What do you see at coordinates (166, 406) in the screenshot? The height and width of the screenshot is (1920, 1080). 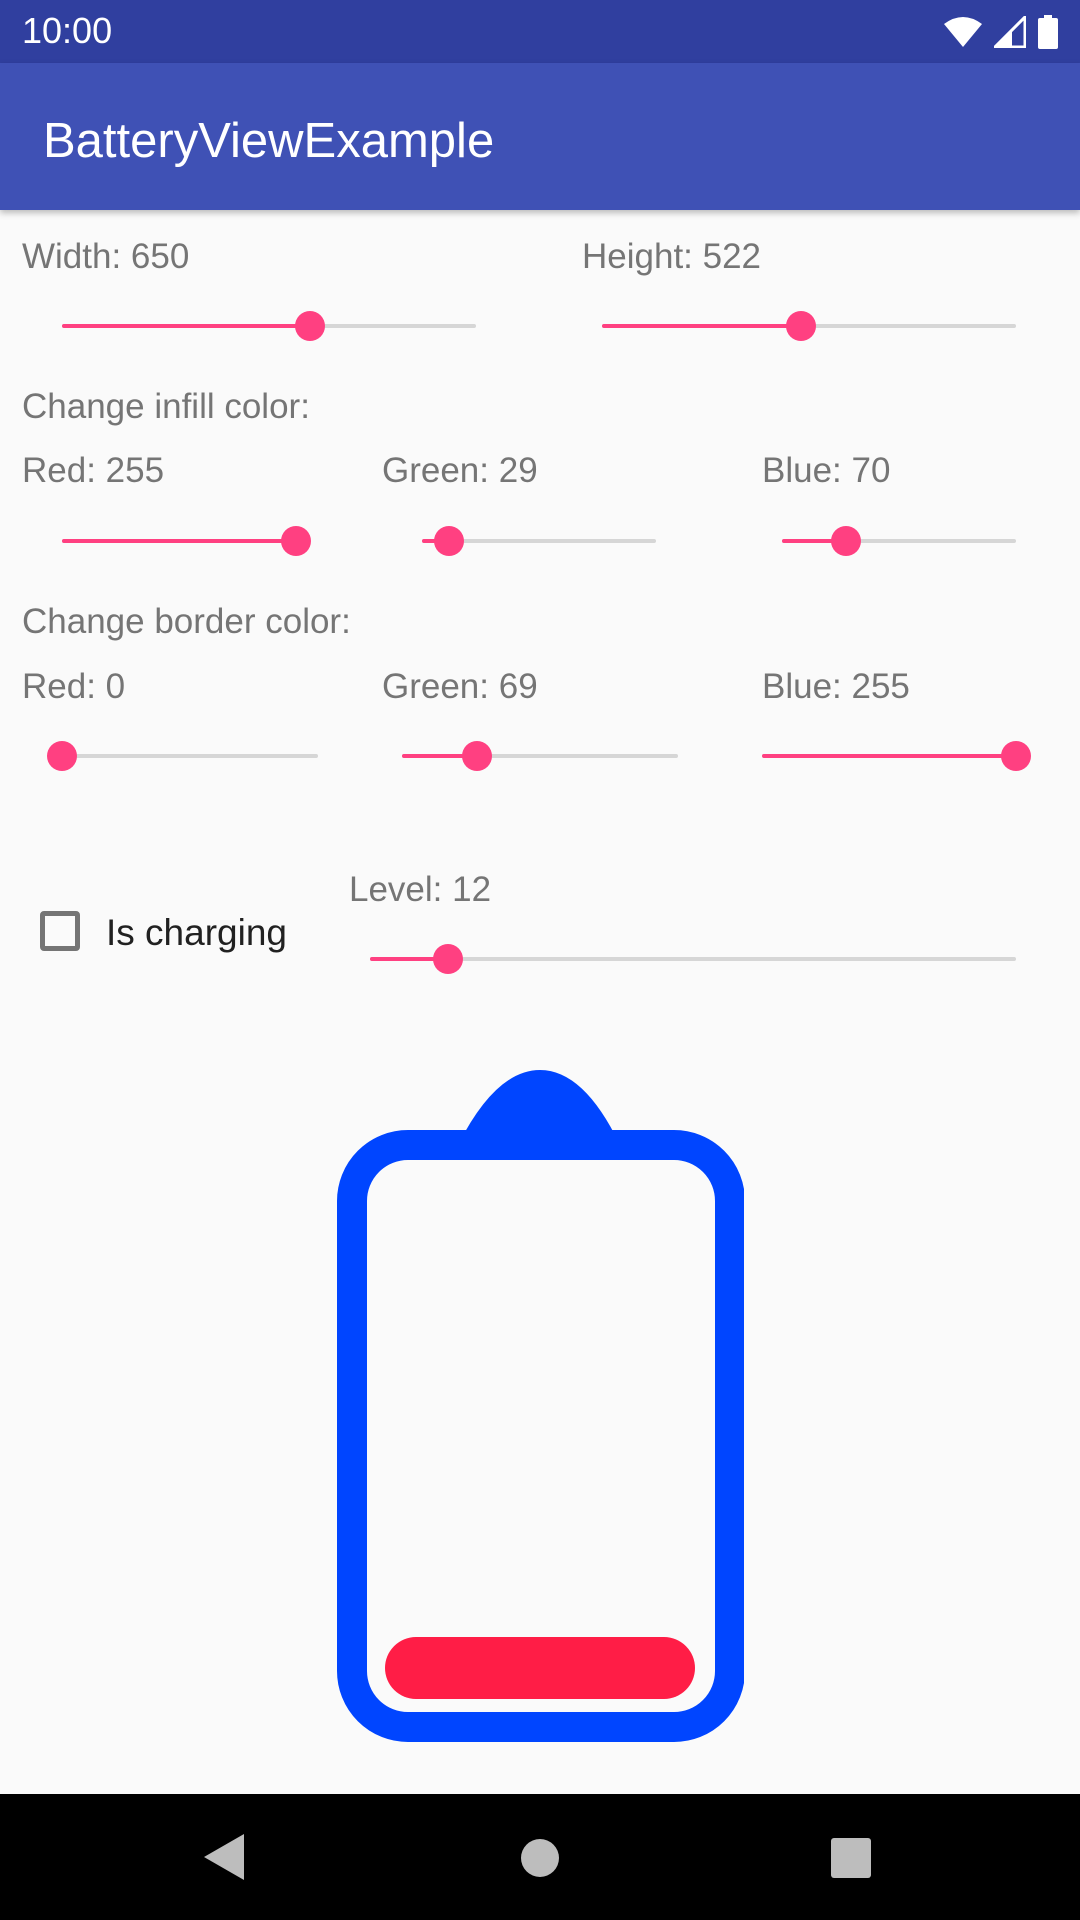 I see `infill-heading: Change infill color:` at bounding box center [166, 406].